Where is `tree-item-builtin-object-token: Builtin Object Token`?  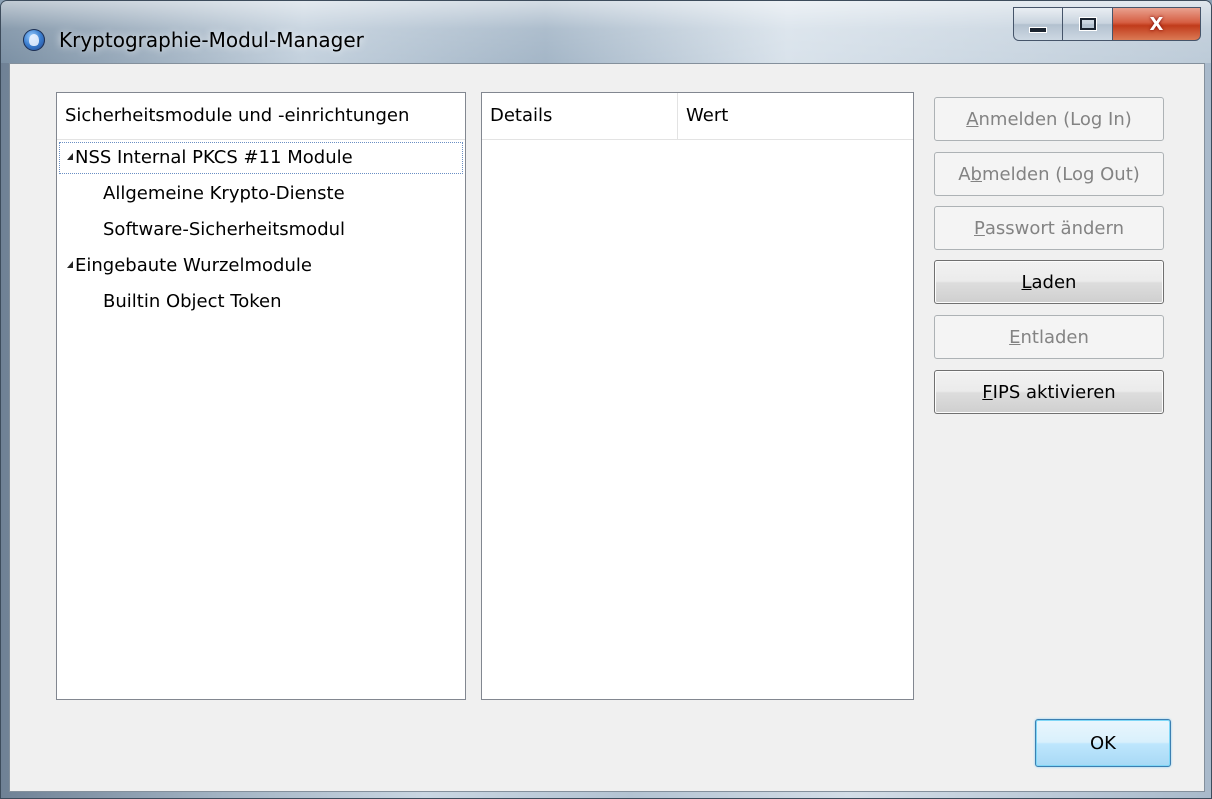 tree-item-builtin-object-token: Builtin Object Token is located at coordinates (261, 302).